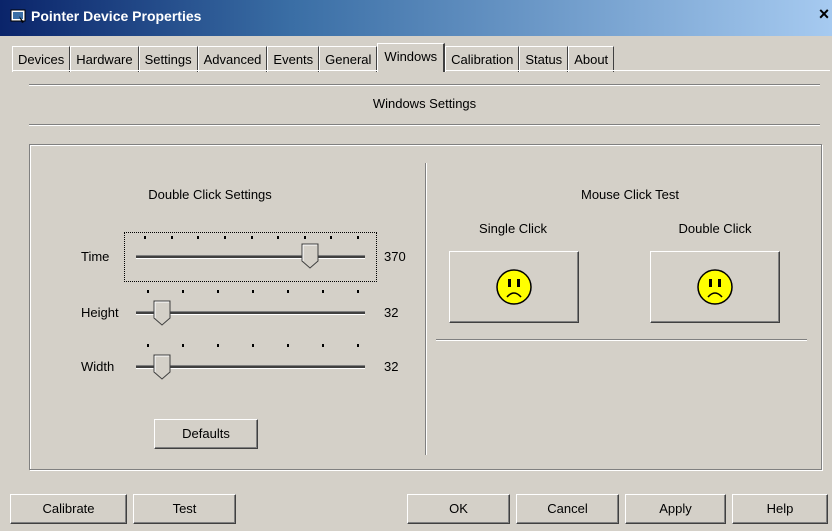  Describe the element at coordinates (567, 509) in the screenshot. I see `cancel-button: Cancel` at that location.